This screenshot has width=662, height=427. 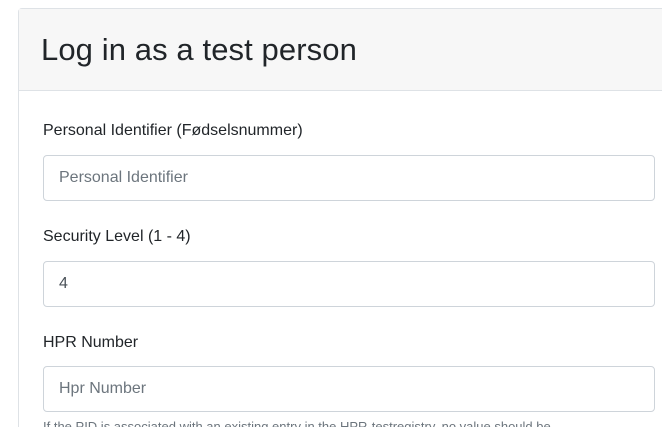 I want to click on page-title: Log in as a test person, so click(x=199, y=49).